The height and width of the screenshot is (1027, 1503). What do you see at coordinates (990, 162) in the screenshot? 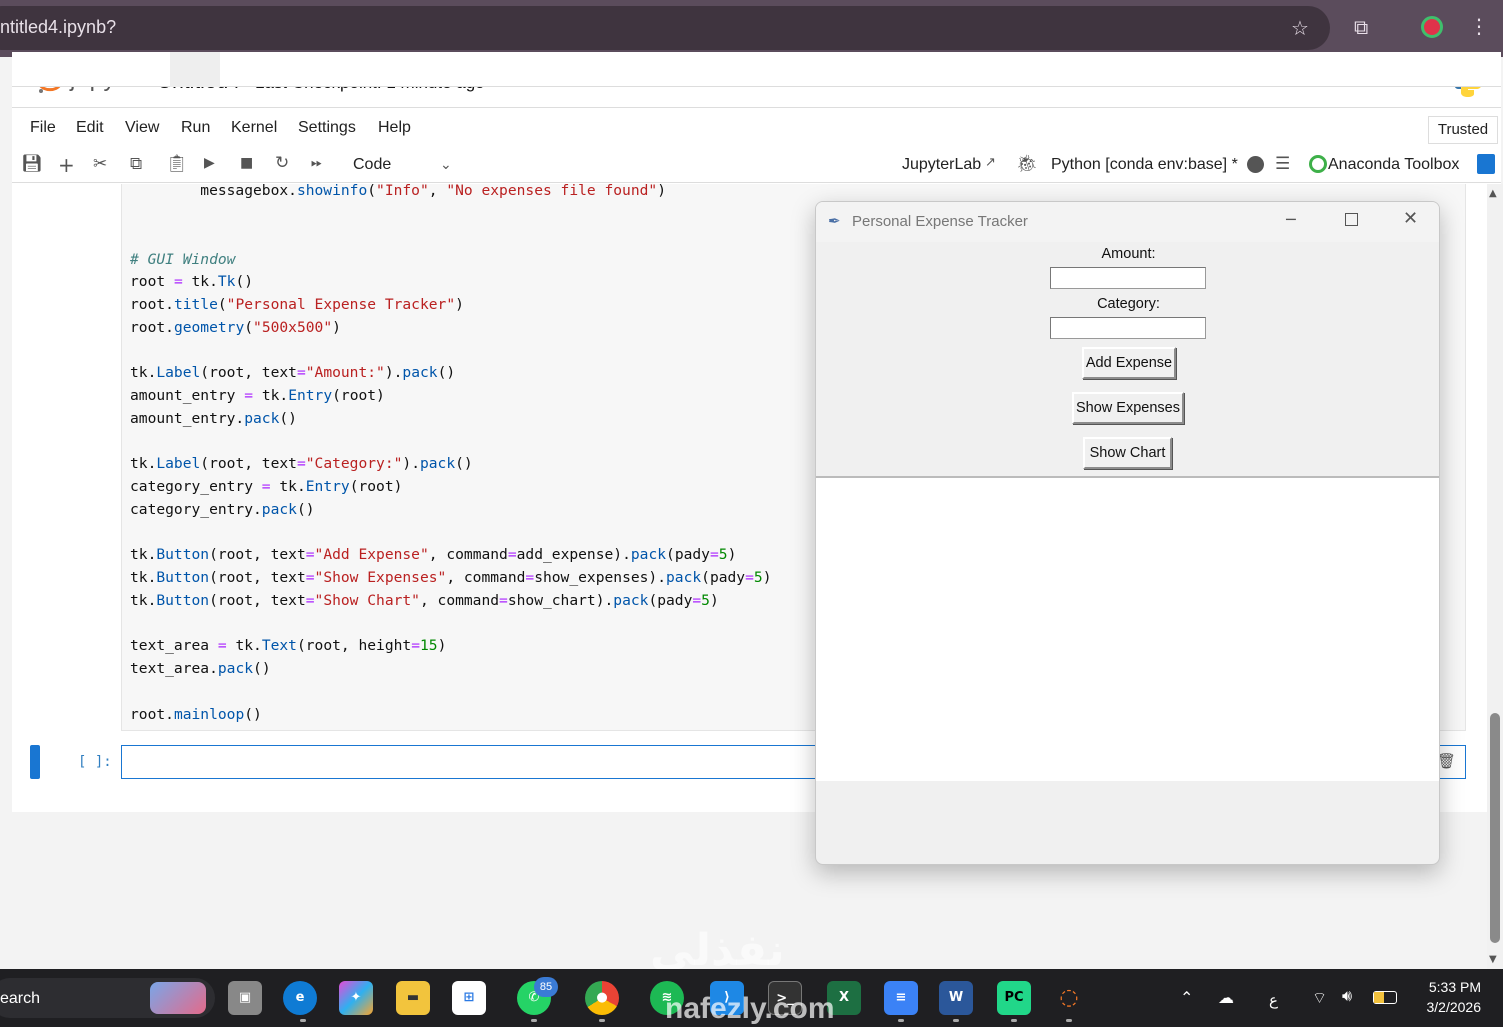
I see `external-link-icon: ↗` at bounding box center [990, 162].